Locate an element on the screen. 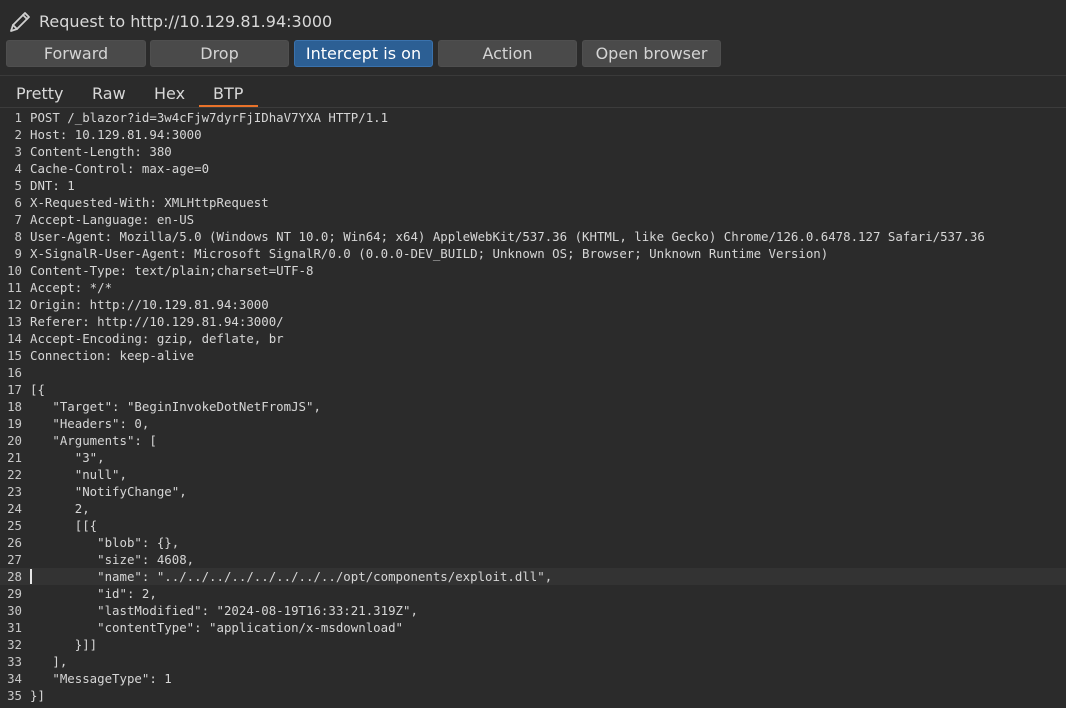  line-number: 23 is located at coordinates (14, 491).